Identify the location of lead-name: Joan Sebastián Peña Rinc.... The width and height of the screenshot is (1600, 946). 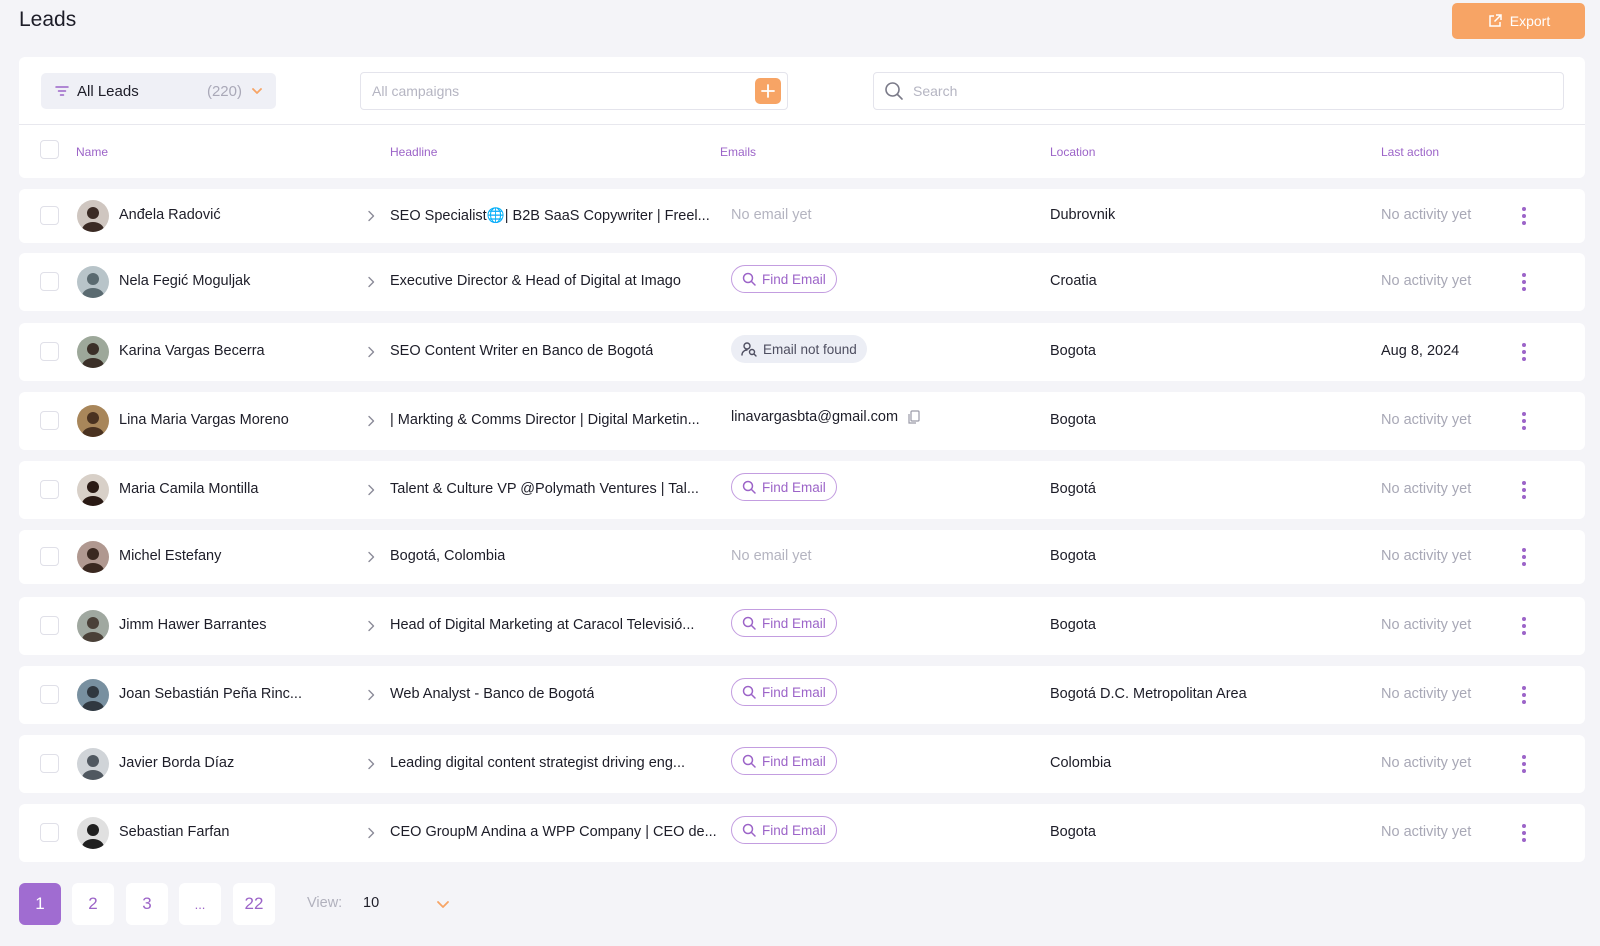
(210, 694).